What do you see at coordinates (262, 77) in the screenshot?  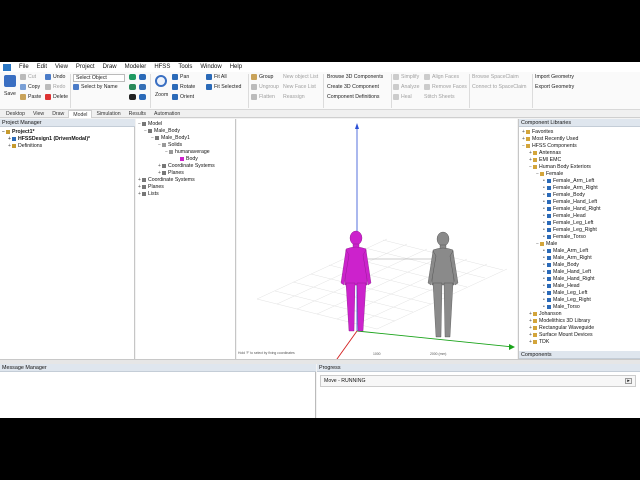 I see `group-button: Group` at bounding box center [262, 77].